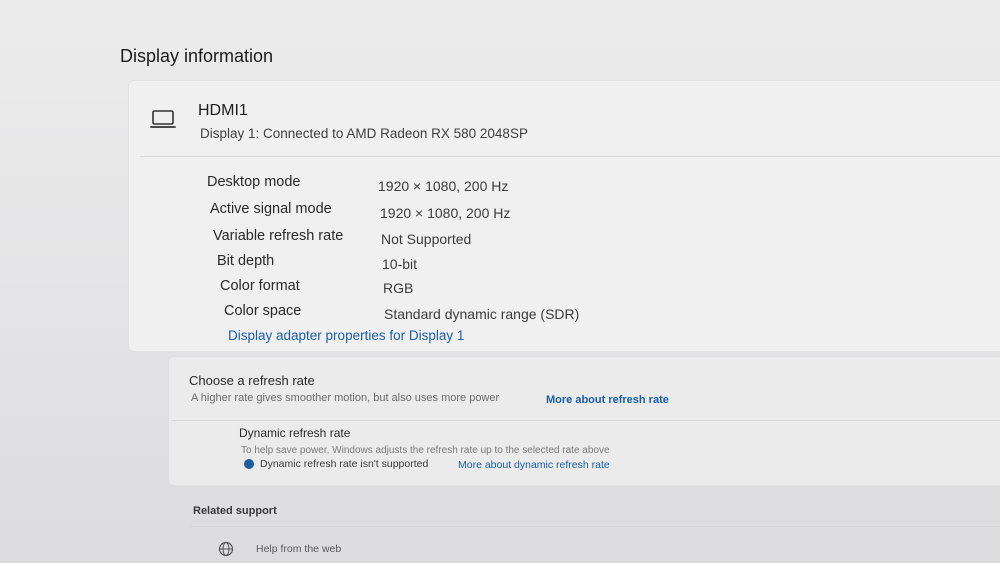 This screenshot has height=563, width=1000. Describe the element at coordinates (226, 549) in the screenshot. I see `globe-icon` at that location.